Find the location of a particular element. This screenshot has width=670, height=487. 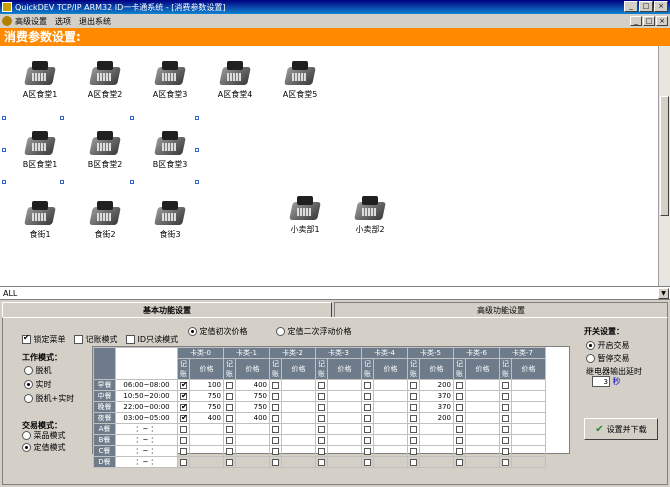

terminal-11: 食街3 is located at coordinates (170, 220).